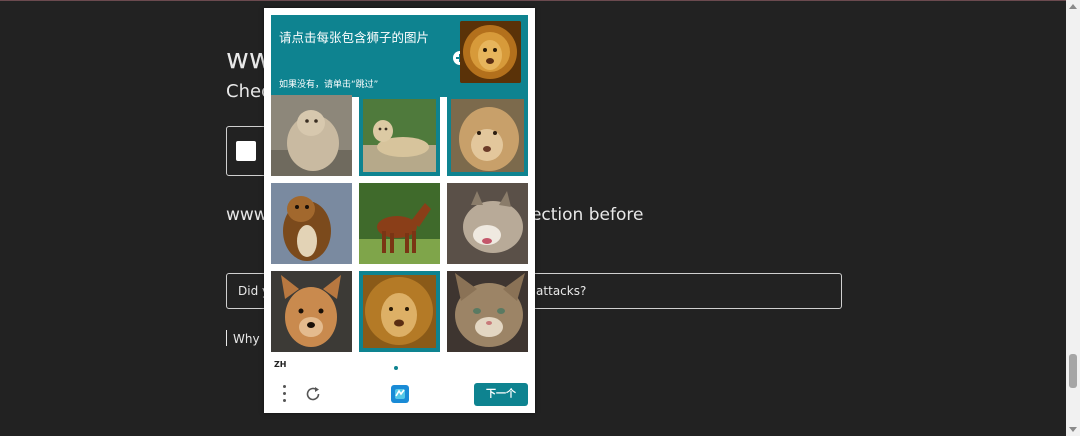 The height and width of the screenshot is (436, 1080). Describe the element at coordinates (1073, 371) in the screenshot. I see `scroll-thumb` at that location.